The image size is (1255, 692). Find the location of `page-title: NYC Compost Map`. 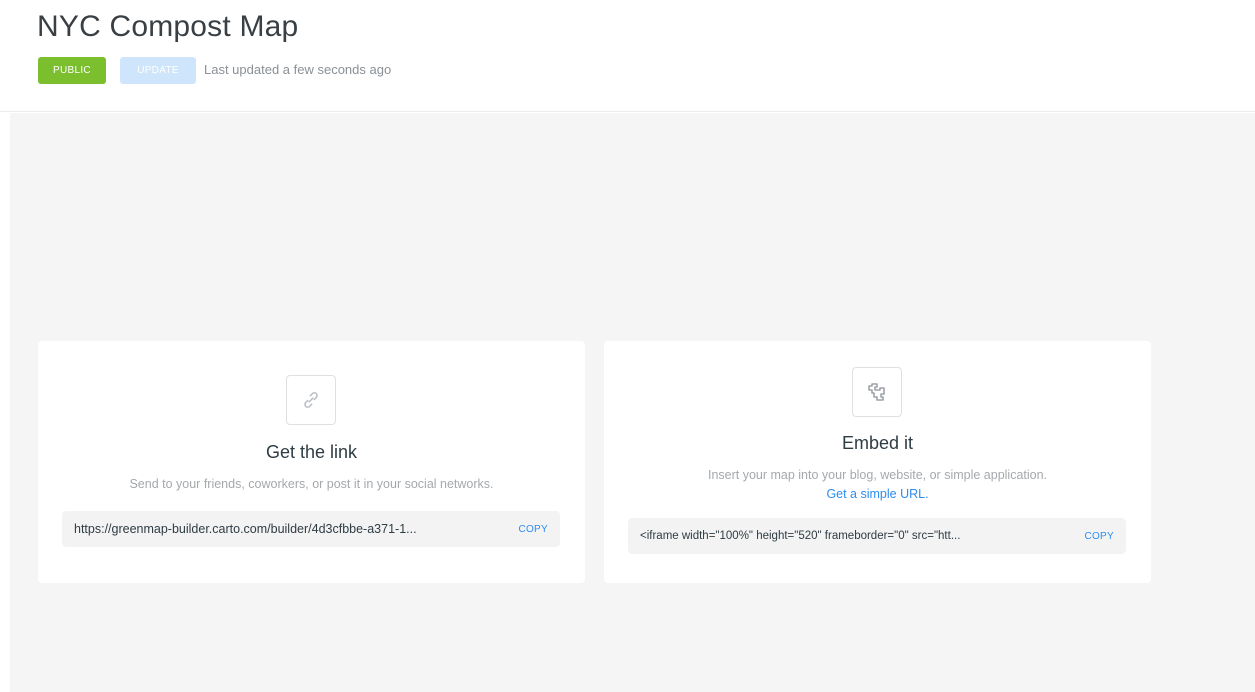

page-title: NYC Compost Map is located at coordinates (168, 26).